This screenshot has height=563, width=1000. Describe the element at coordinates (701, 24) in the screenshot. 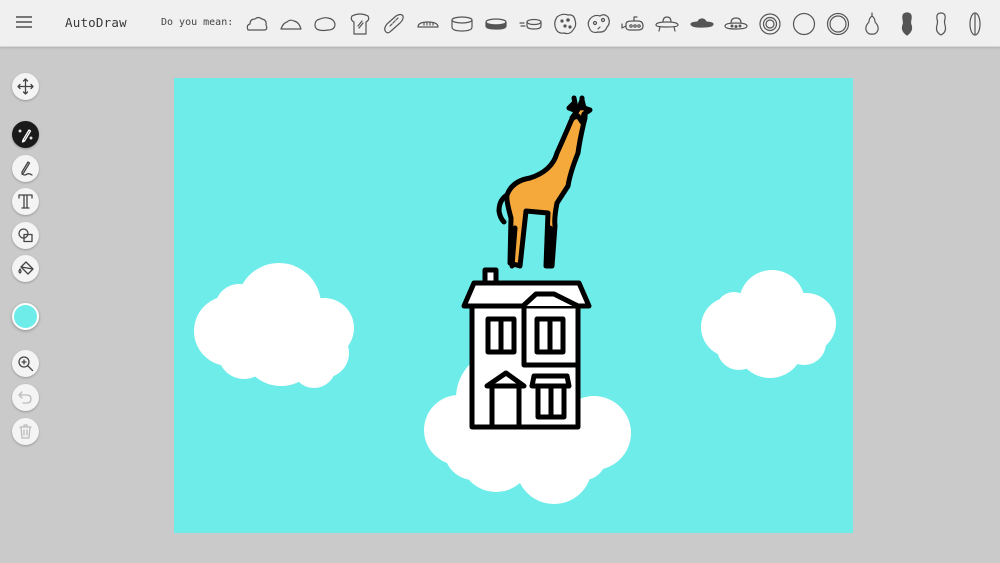

I see `suggestion-ufo-flat` at that location.